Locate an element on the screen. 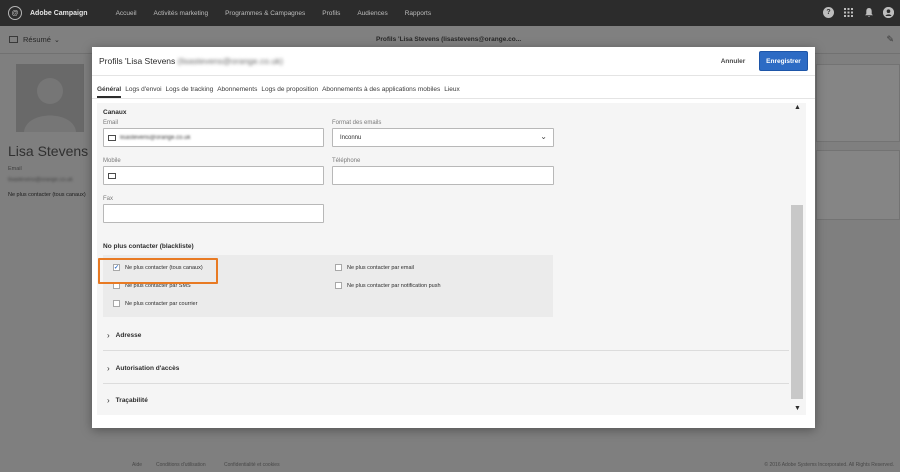 This screenshot has height=472, width=900. dialog-title-text: Profils 'Lisa Stevens is located at coordinates (137, 61).